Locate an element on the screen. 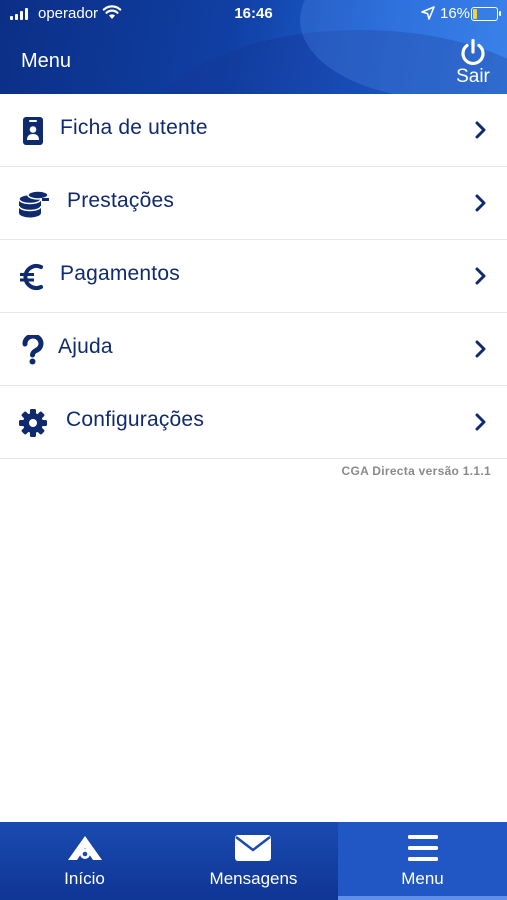  tab-menu: Menu is located at coordinates (422, 861).